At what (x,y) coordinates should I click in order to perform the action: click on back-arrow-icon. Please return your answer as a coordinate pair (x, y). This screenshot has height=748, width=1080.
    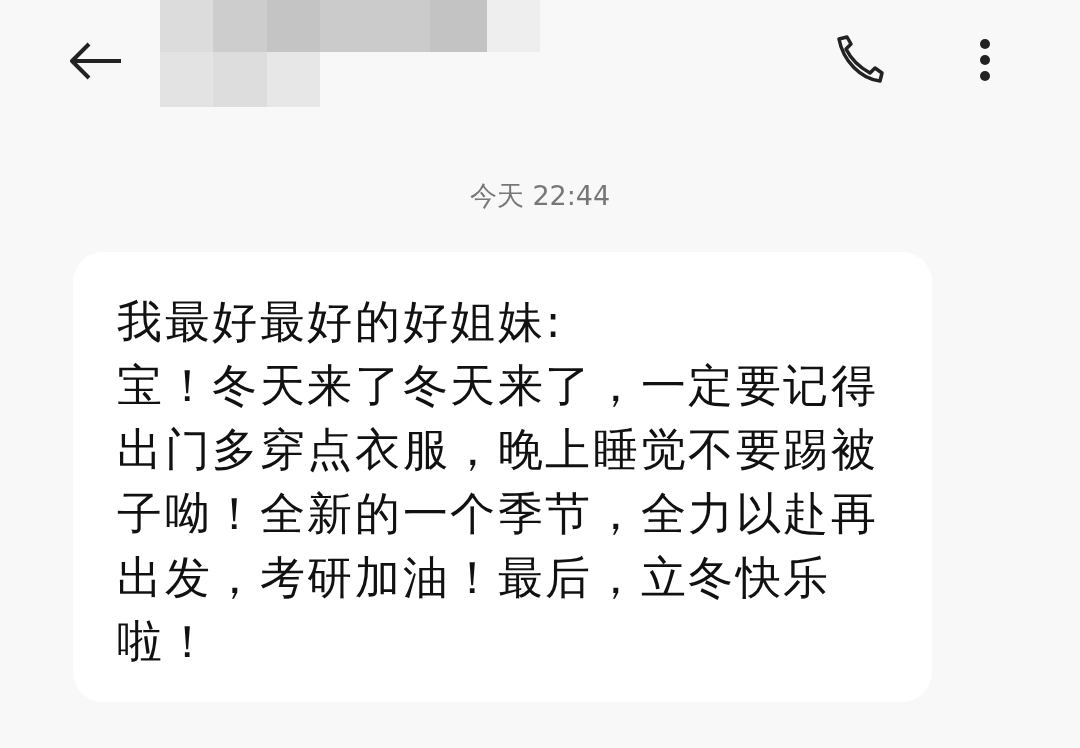
    Looking at the image, I should click on (96, 61).